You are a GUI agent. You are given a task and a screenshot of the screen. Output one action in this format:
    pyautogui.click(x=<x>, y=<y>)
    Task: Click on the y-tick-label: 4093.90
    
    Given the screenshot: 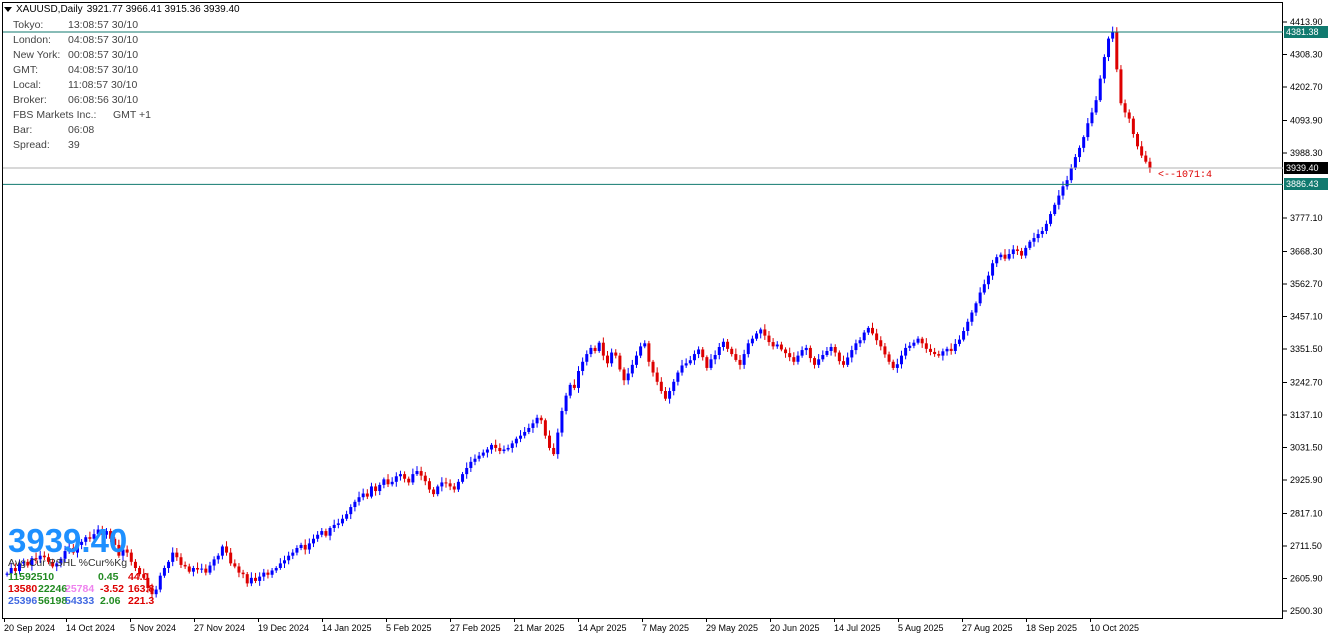 What is the action you would take?
    pyautogui.click(x=1306, y=120)
    